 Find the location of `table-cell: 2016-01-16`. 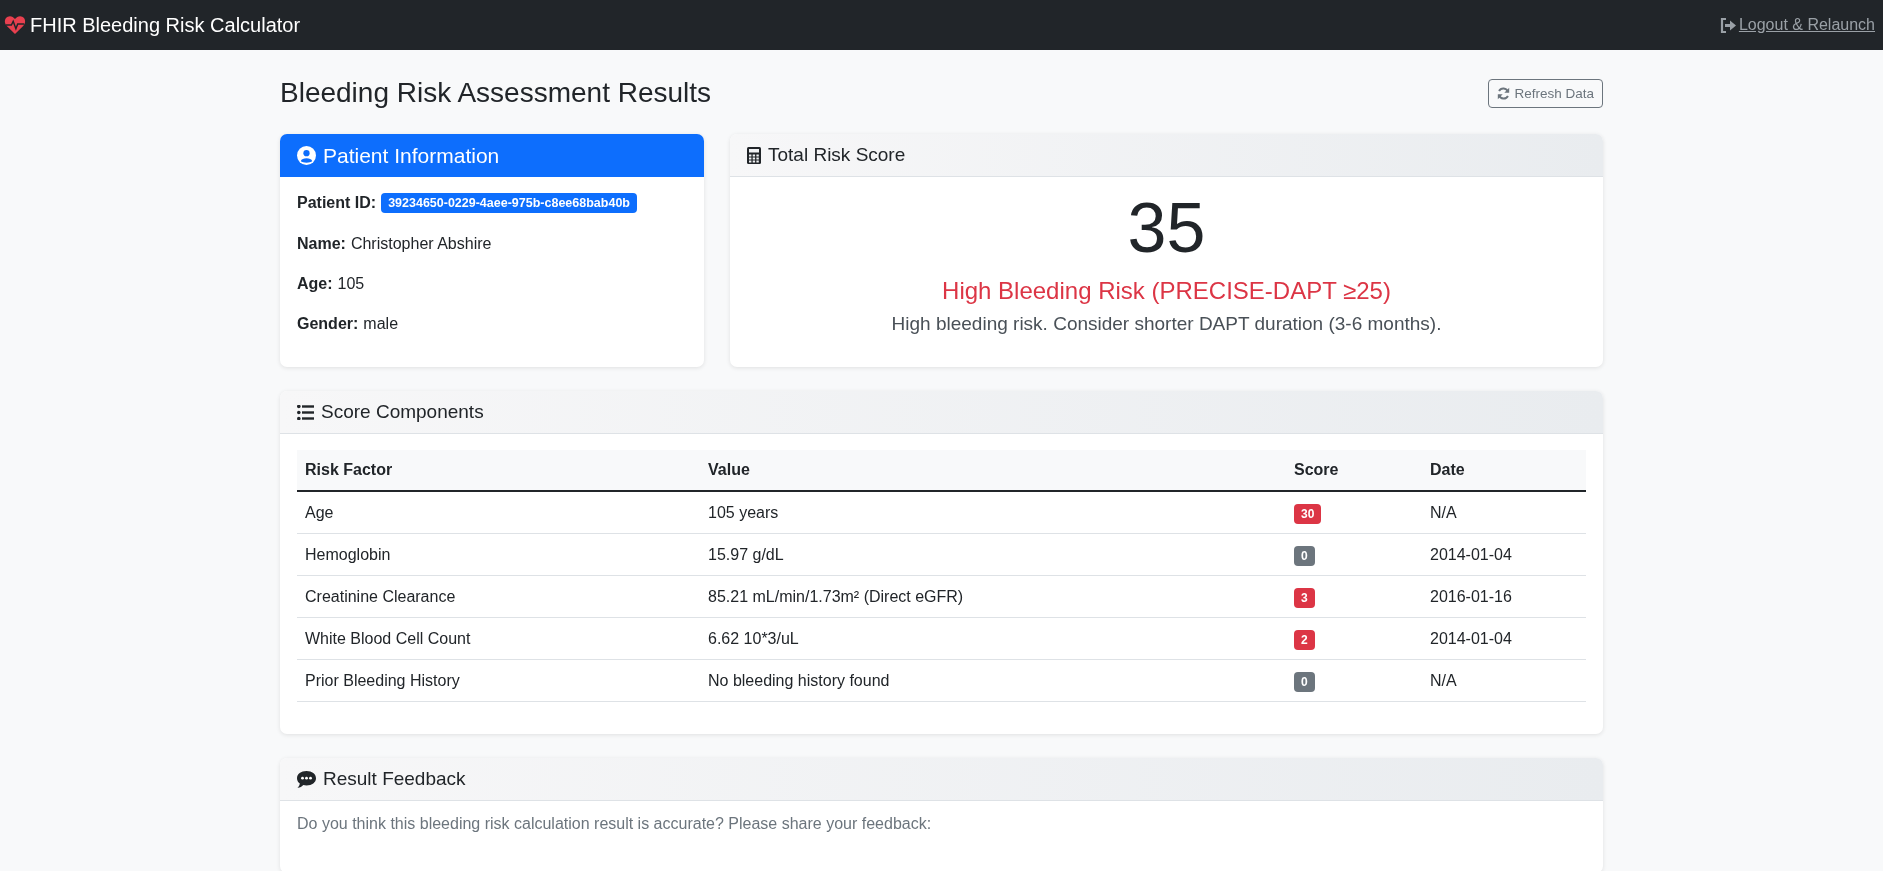

table-cell: 2016-01-16 is located at coordinates (1504, 596).